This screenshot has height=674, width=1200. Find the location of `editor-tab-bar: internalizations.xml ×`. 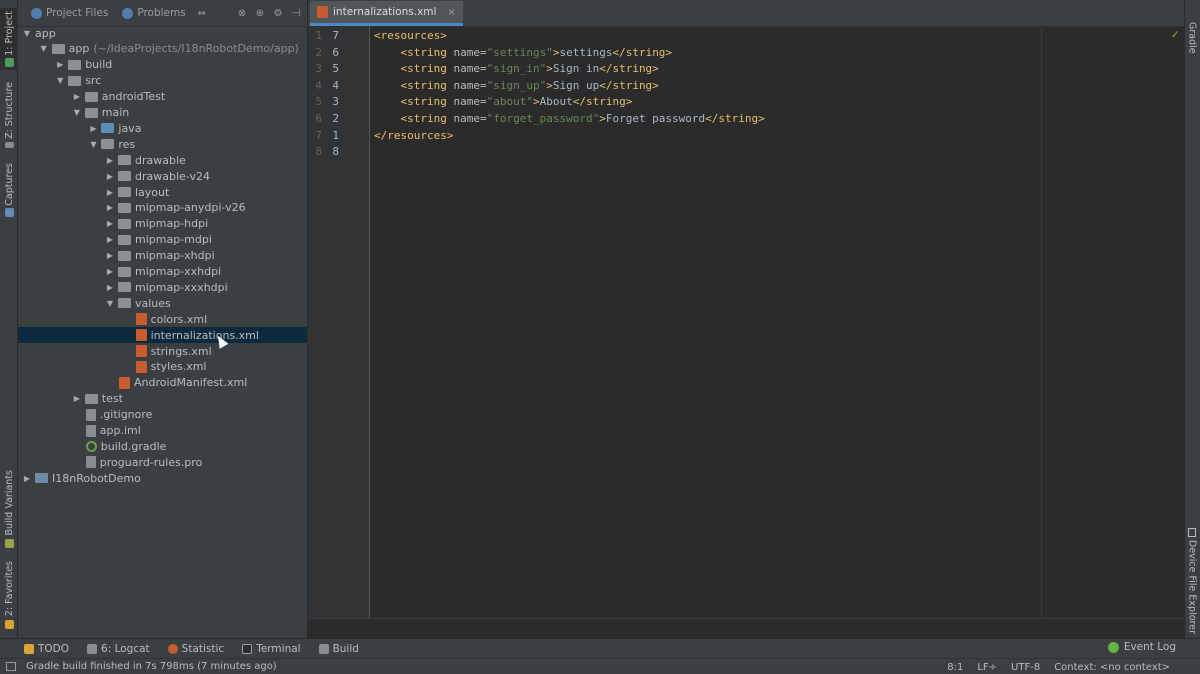

editor-tab-bar: internalizations.xml × is located at coordinates (746, 13).